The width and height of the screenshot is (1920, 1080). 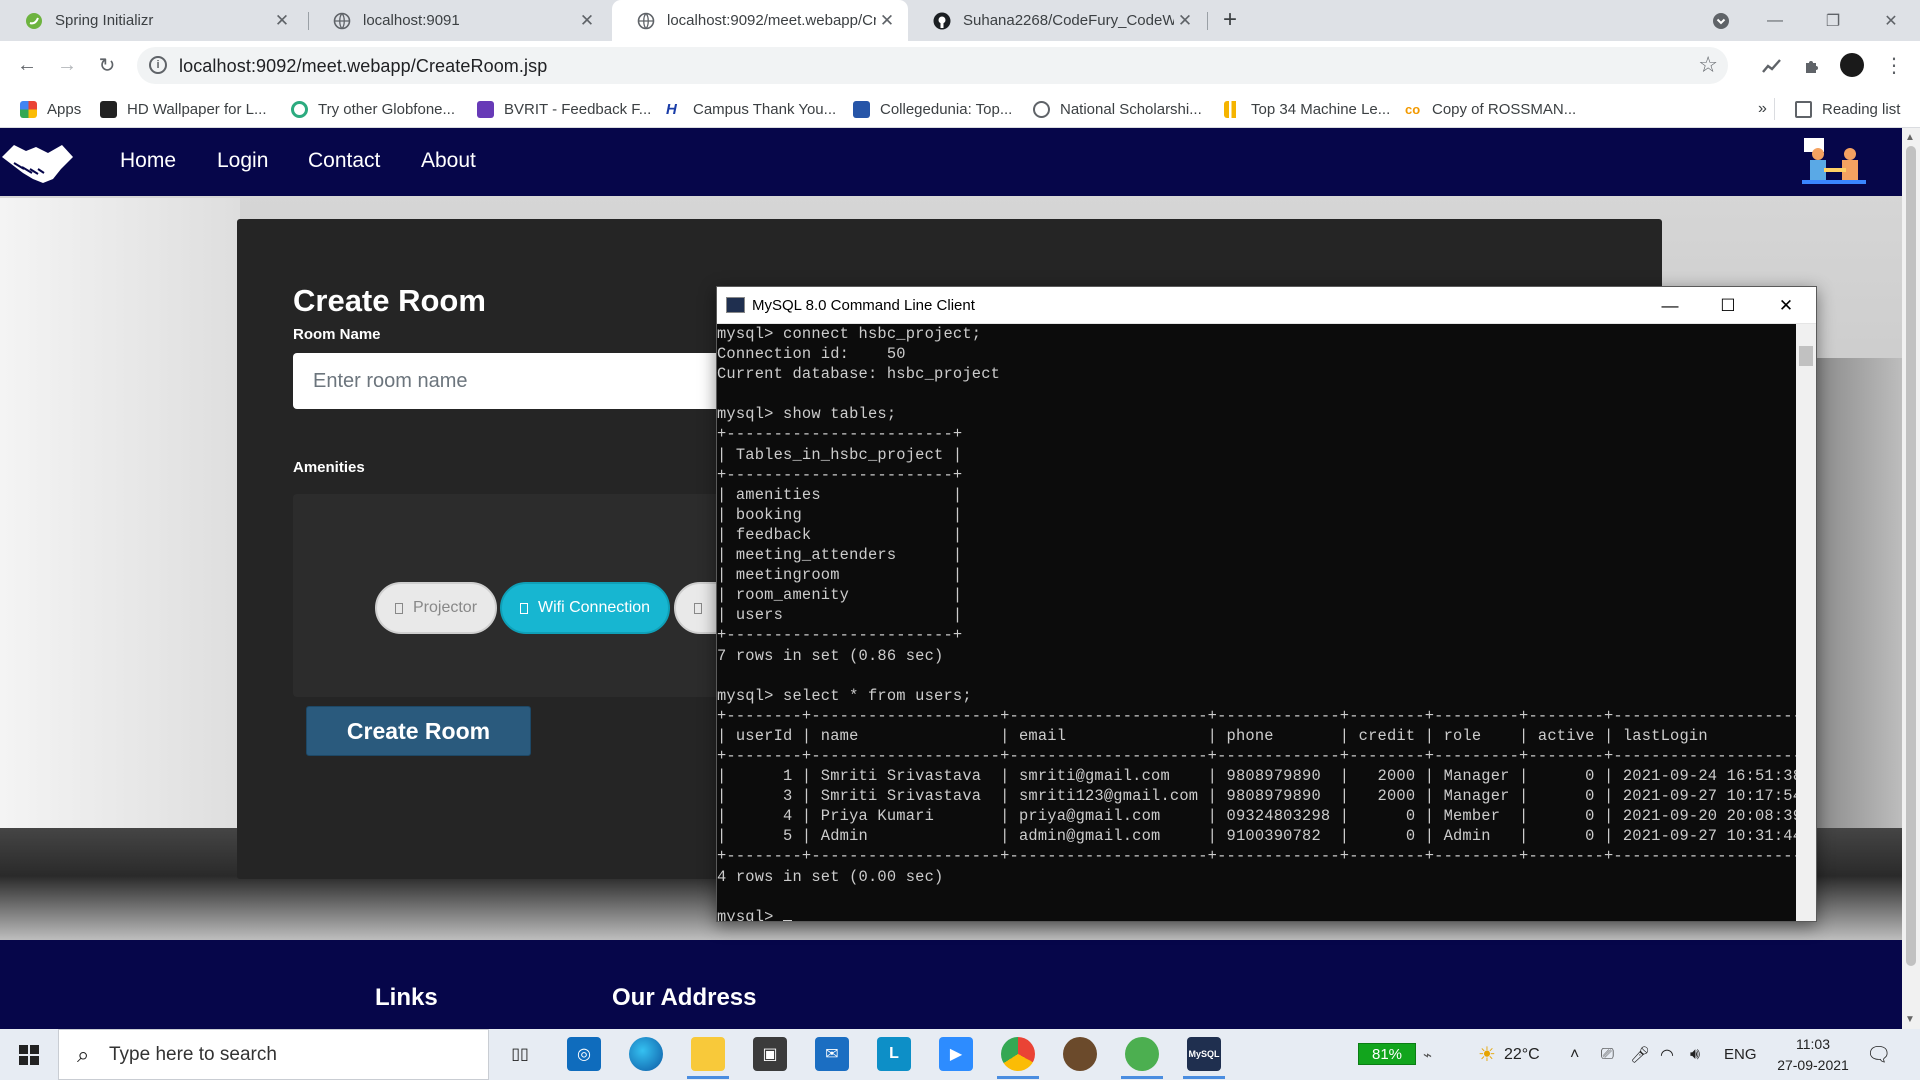 What do you see at coordinates (1256, 914) in the screenshot?
I see `console-prompt-line: mysql>` at bounding box center [1256, 914].